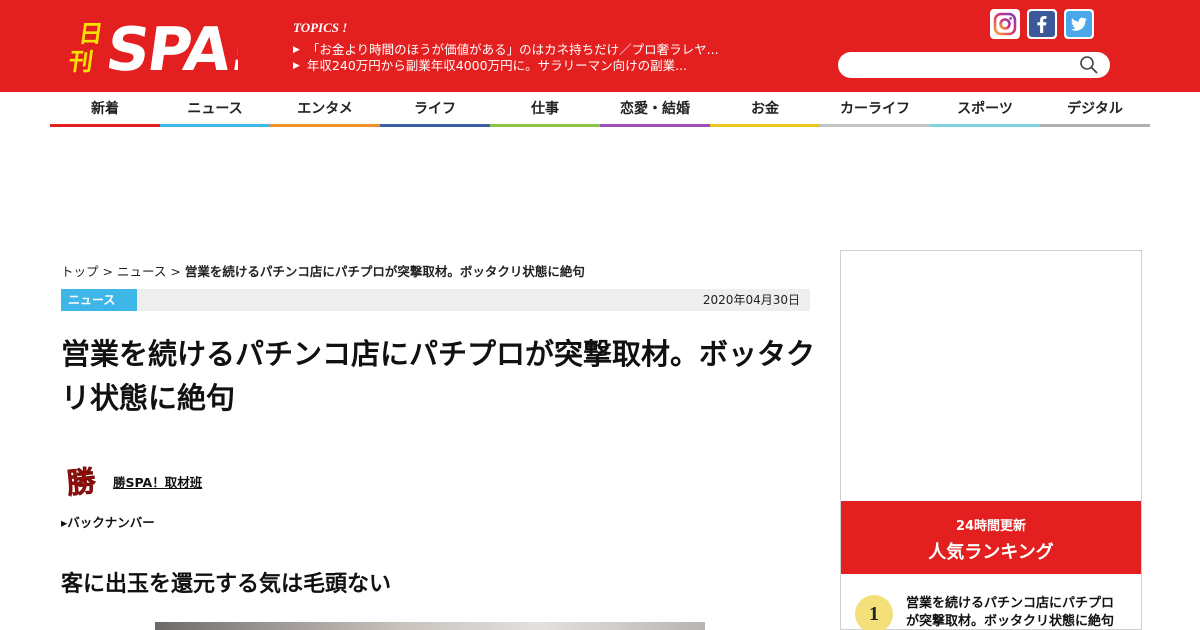  I want to click on nav-item-9: デジタル, so click(1095, 109).